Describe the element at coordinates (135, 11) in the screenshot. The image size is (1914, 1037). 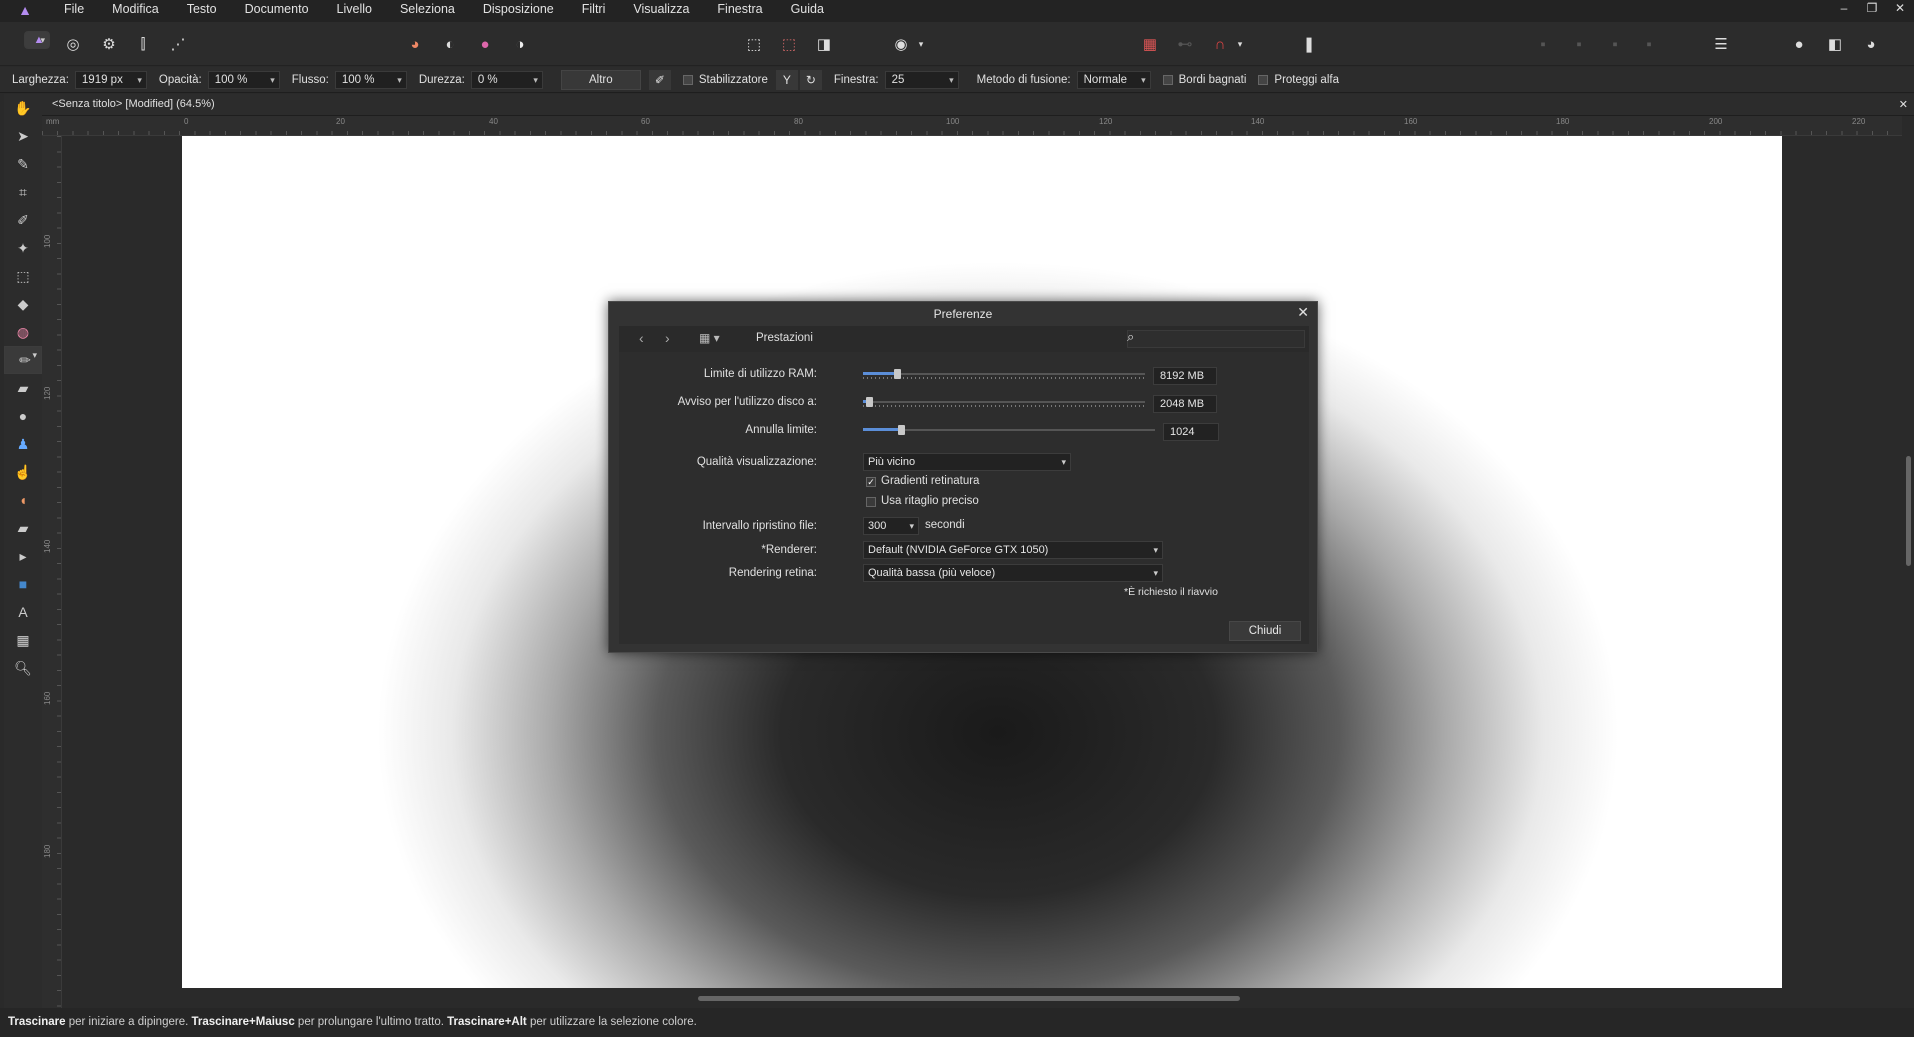
I see `menu-modifica: Modifica` at that location.